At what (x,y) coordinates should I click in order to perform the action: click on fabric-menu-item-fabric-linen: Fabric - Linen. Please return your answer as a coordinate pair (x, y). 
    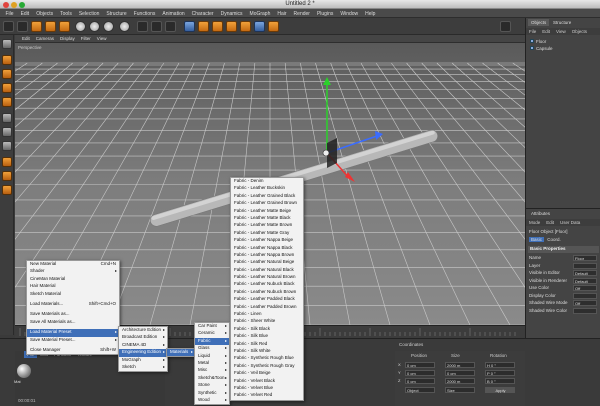
    Looking at the image, I should click on (267, 314).